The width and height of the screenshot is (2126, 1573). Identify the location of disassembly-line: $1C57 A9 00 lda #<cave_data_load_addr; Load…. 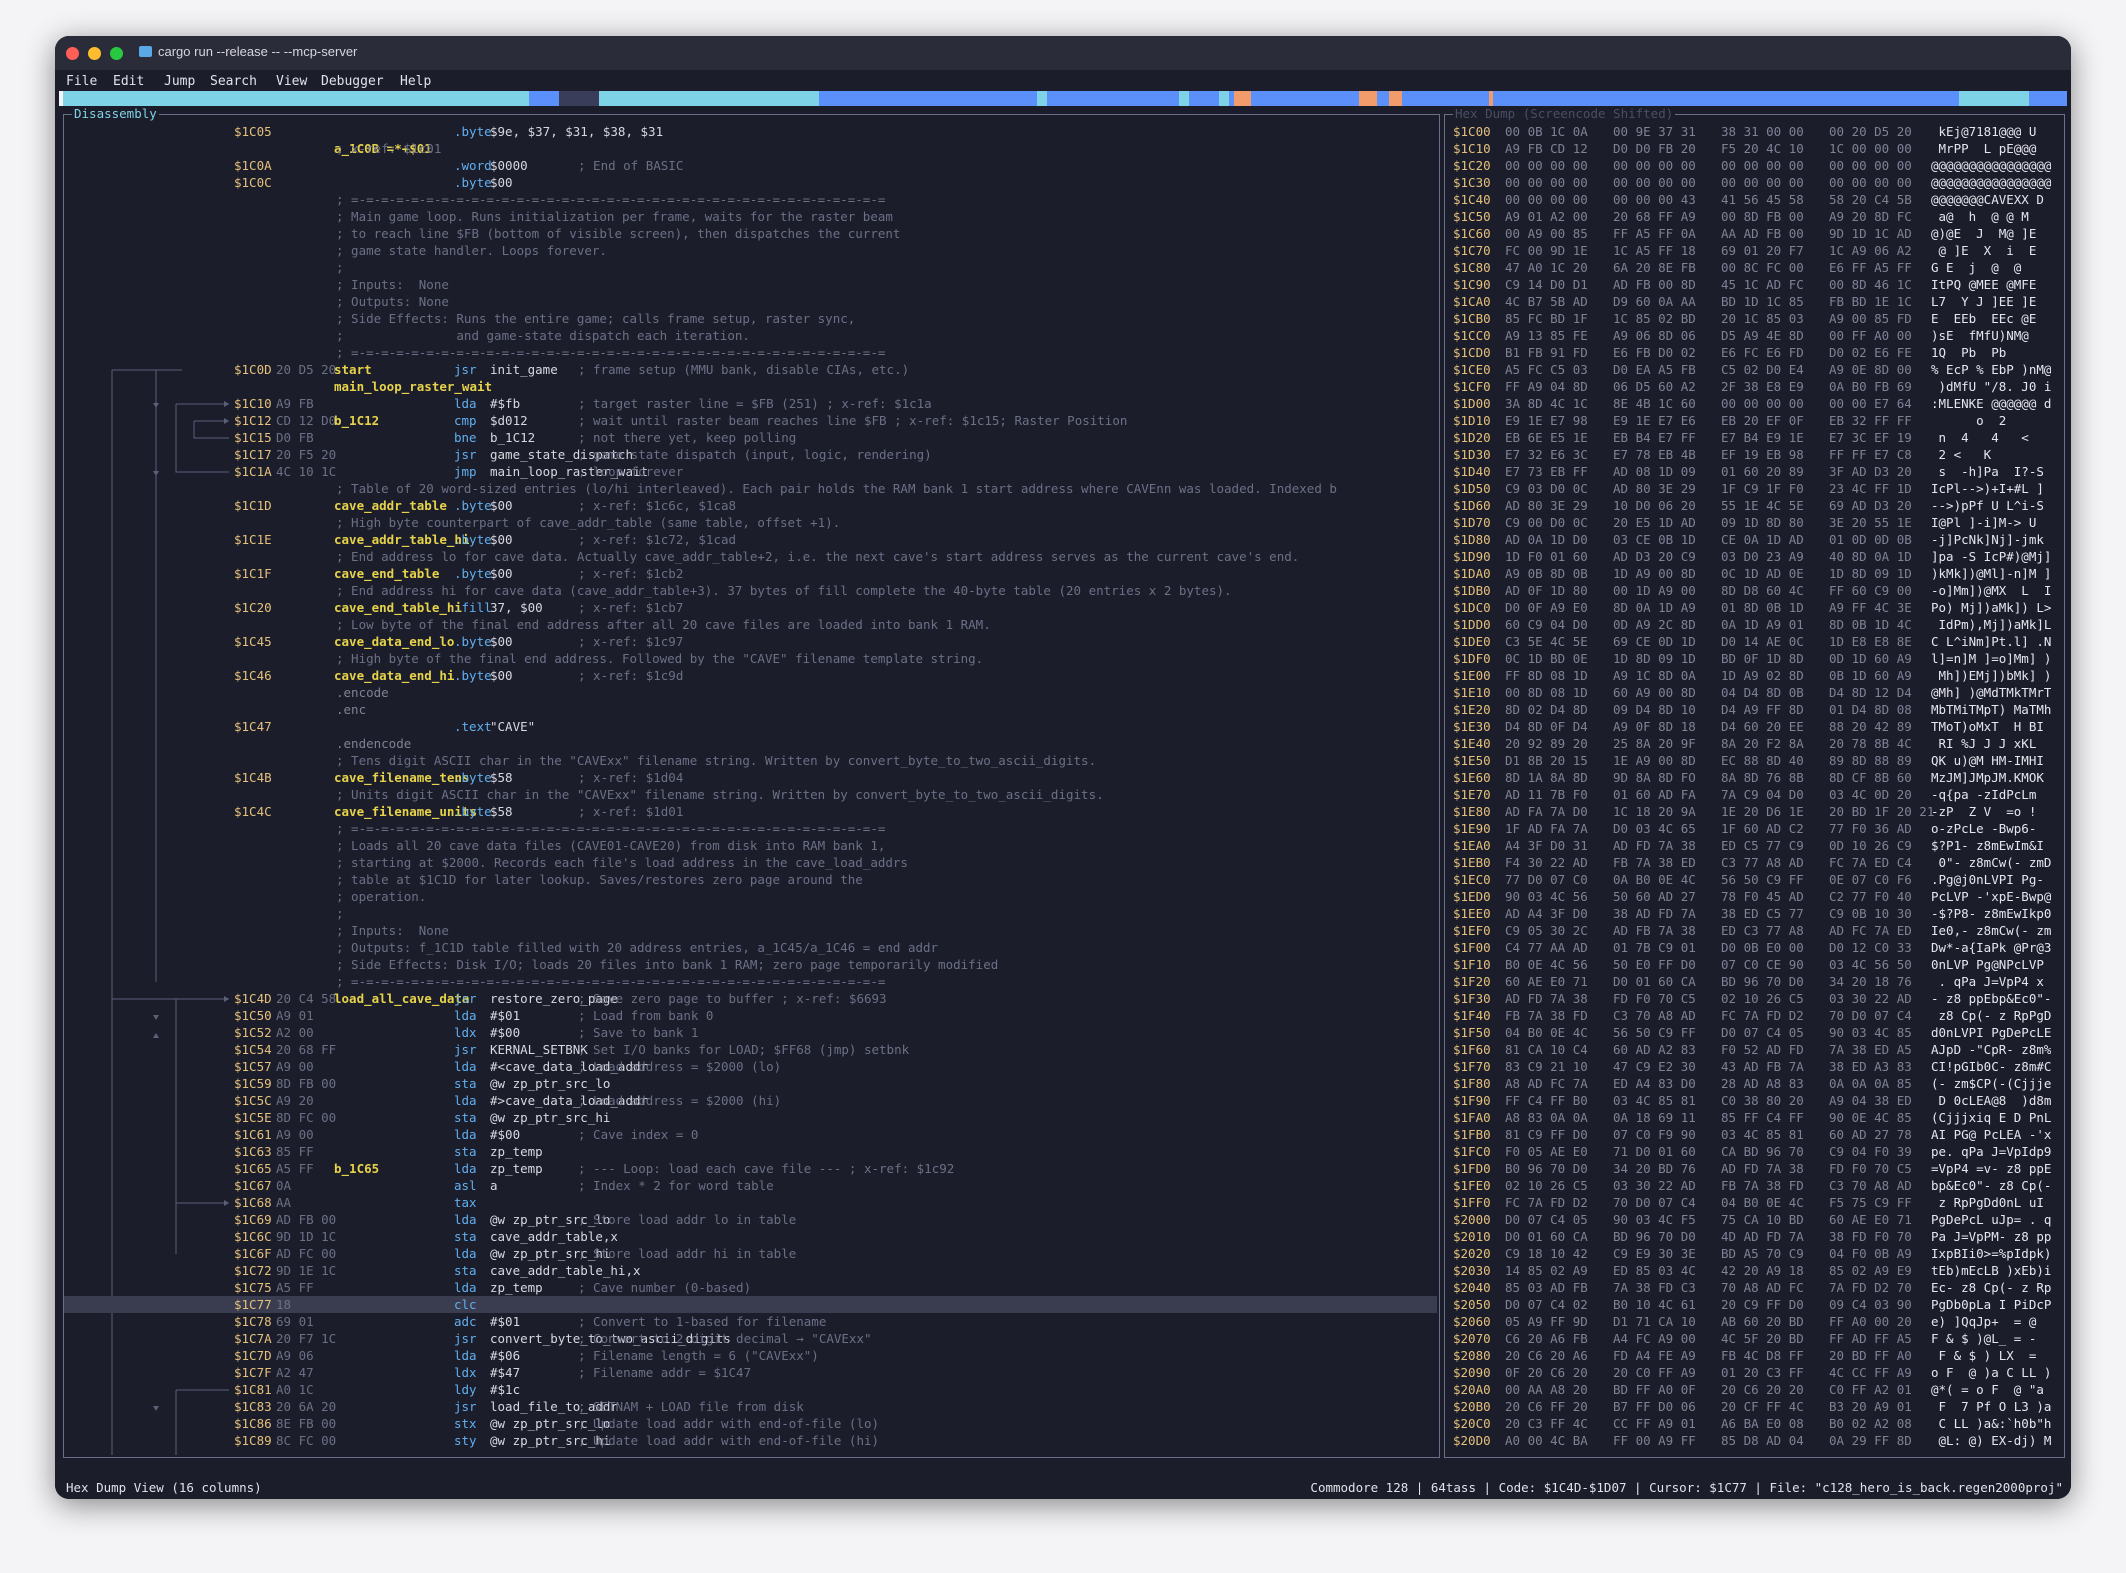
(750, 1066).